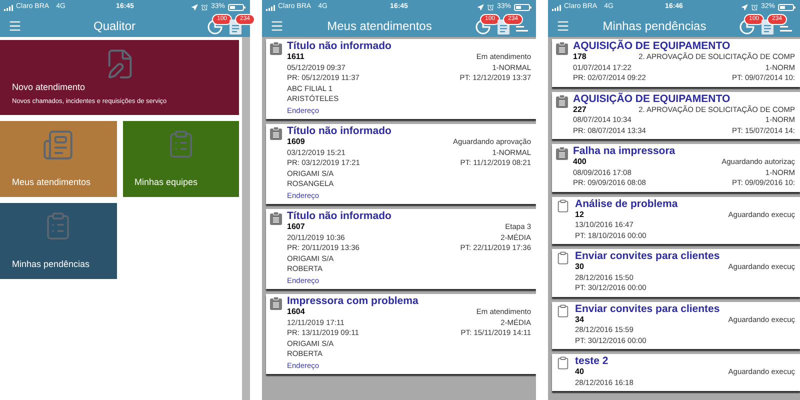 Image resolution: width=800 pixels, height=400 pixels. I want to click on ticket-number: 12, so click(579, 215).